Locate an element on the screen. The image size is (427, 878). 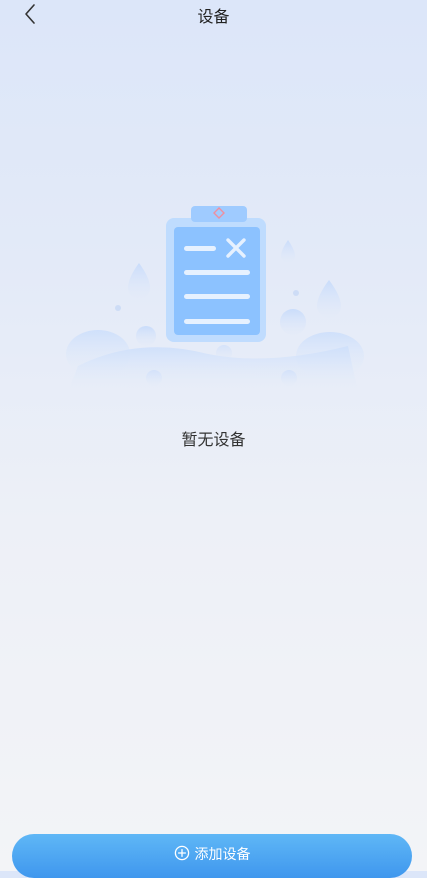
add-device-button: 添加设备 is located at coordinates (212, 856).